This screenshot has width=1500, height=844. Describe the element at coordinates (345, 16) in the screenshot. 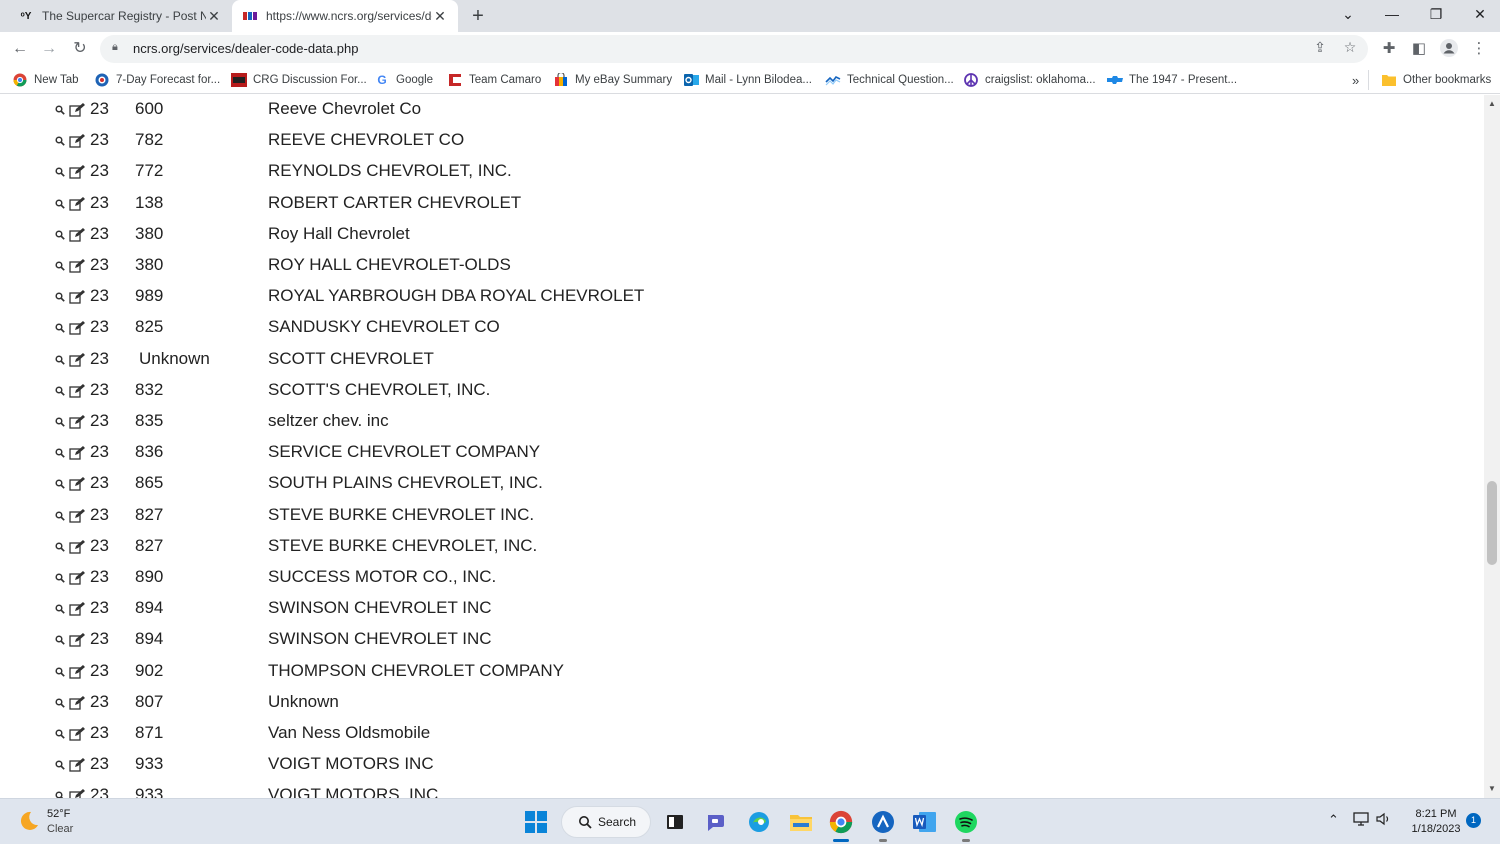

I see `tab-ncrs: https://www.ncrs.org/services/de ✕` at that location.